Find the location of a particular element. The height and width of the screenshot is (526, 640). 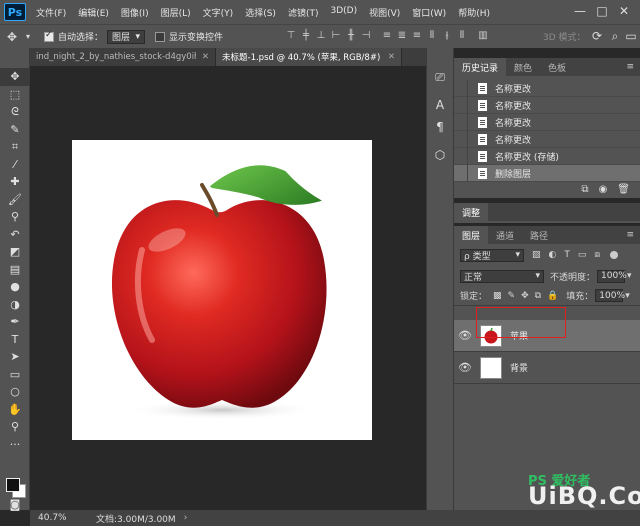

menu-type: 文字(Y) is located at coordinates (218, 12).